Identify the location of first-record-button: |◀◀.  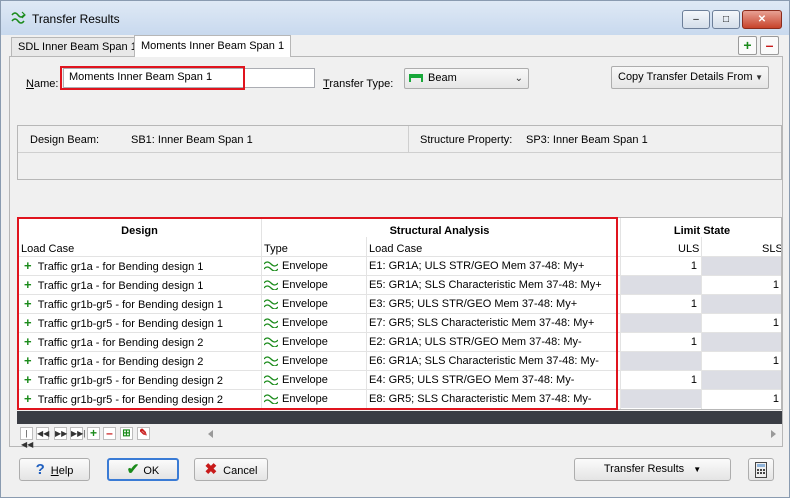
(26, 438).